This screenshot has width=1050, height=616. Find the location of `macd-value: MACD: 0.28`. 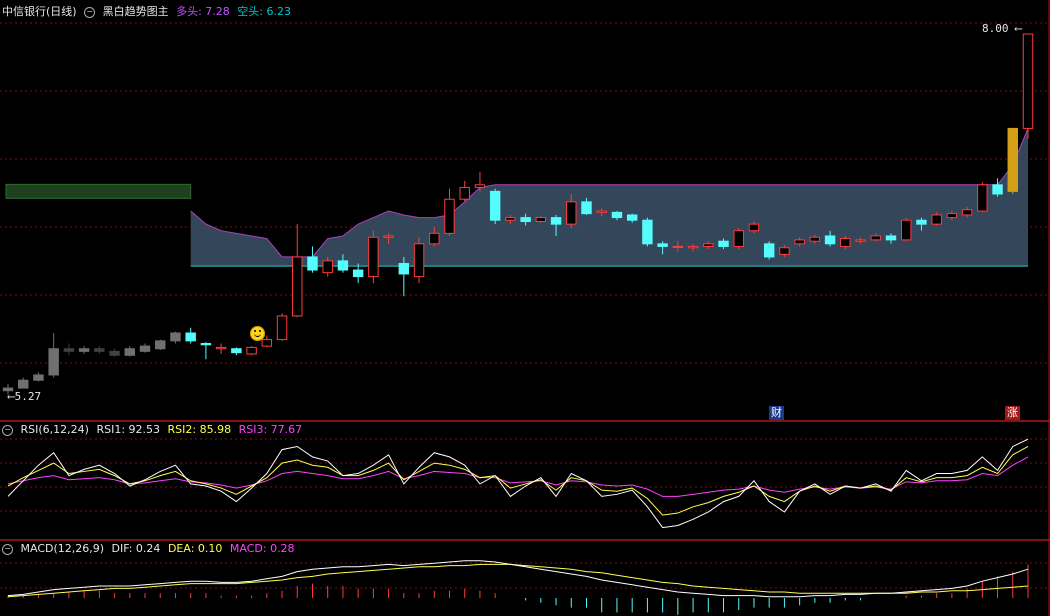

macd-value: MACD: 0.28 is located at coordinates (262, 548).